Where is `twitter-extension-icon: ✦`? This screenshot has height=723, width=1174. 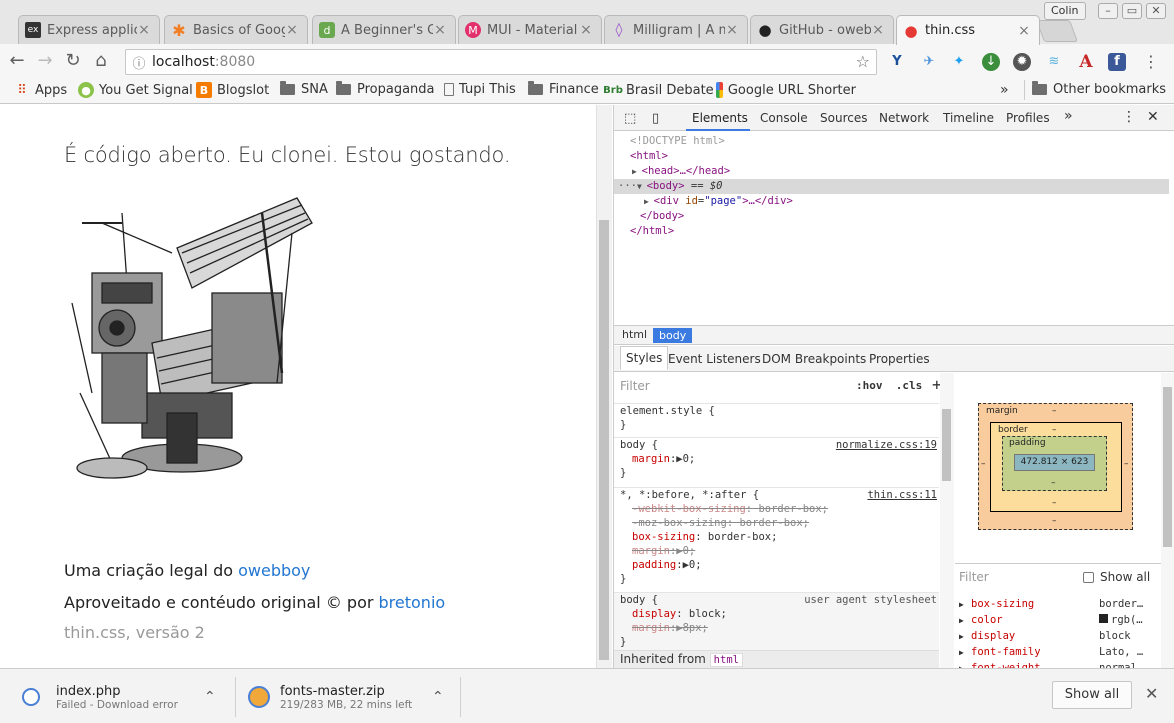 twitter-extension-icon: ✦ is located at coordinates (959, 62).